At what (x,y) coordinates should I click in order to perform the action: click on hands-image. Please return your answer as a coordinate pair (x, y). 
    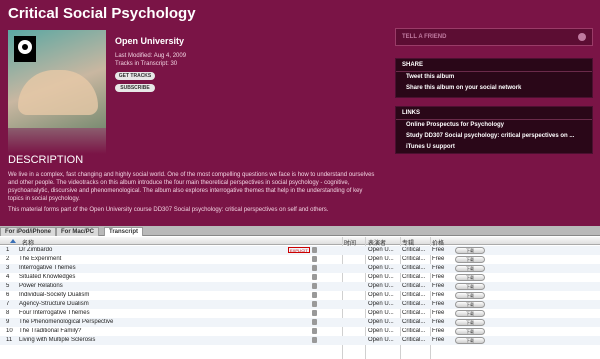
    Looking at the image, I should click on (58, 92).